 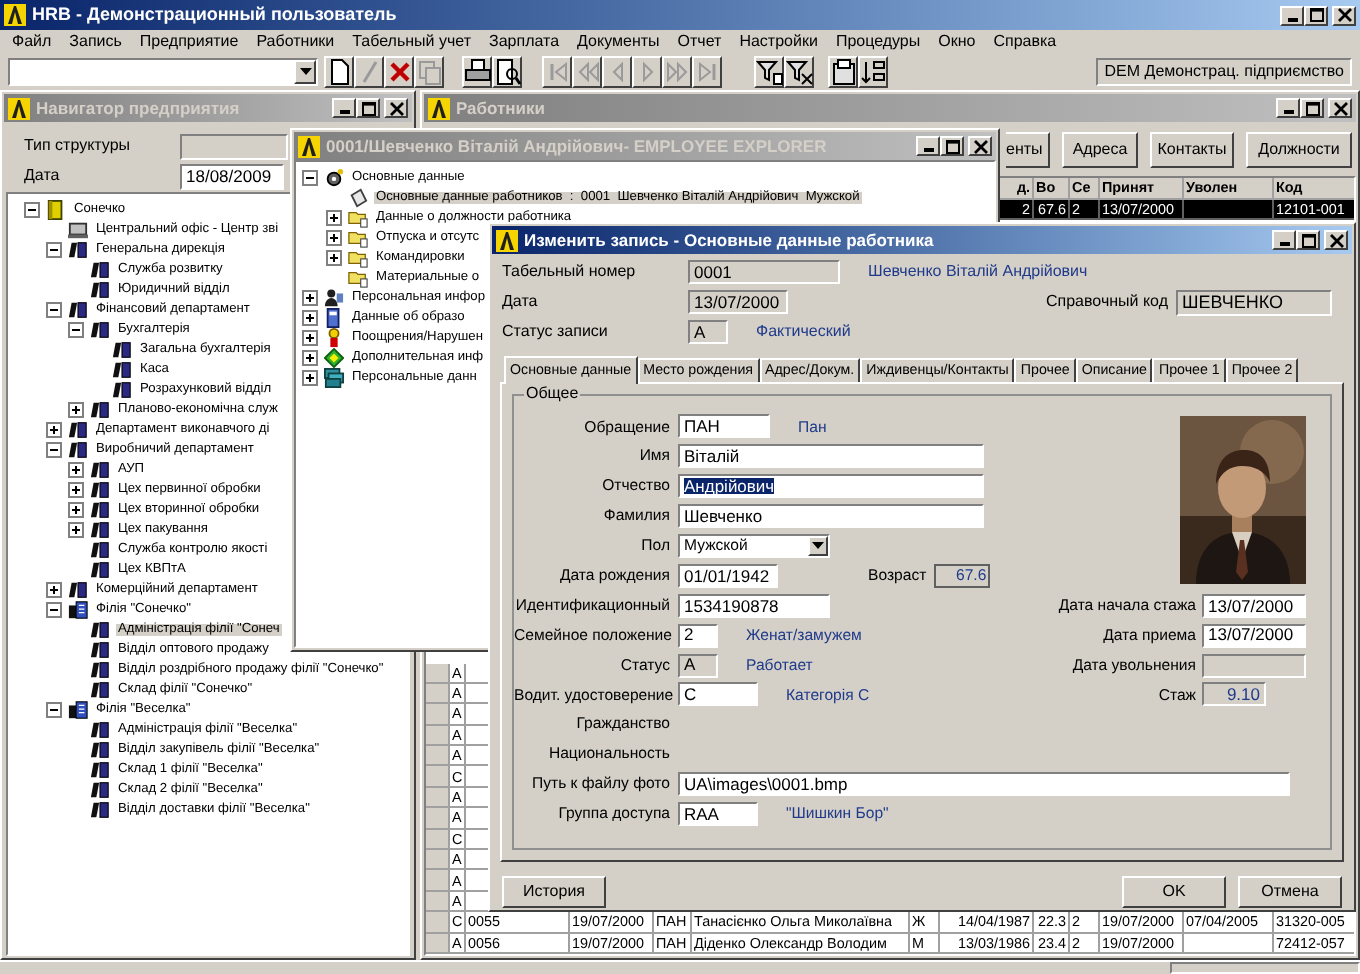 I want to click on row-selector, so click(x=438, y=673).